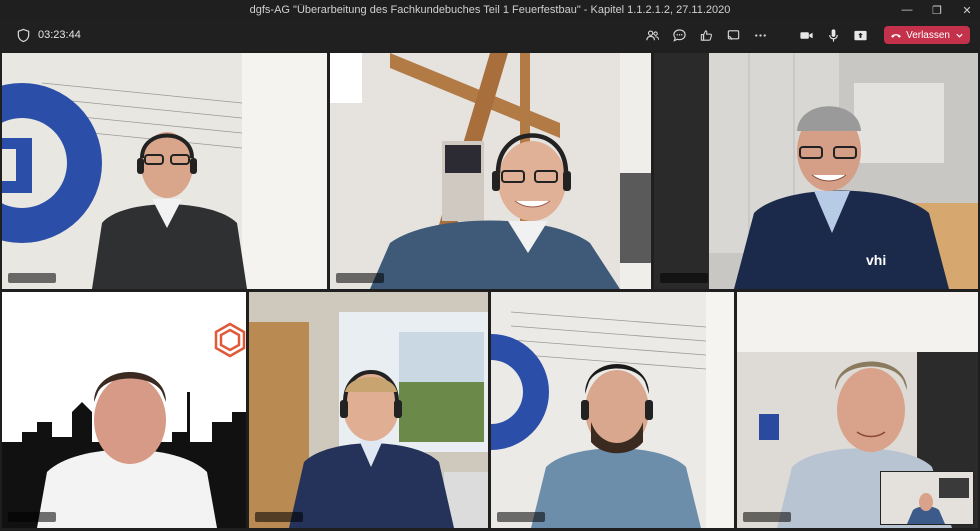  I want to click on close-window-button: ✕, so click(967, 10).